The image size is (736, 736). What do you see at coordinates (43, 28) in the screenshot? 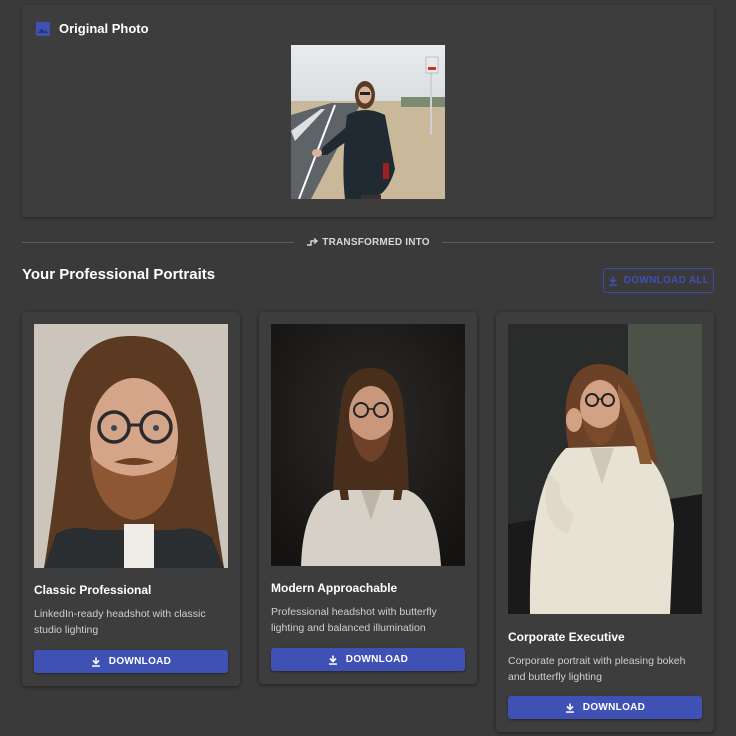
I see `image-icon` at bounding box center [43, 28].